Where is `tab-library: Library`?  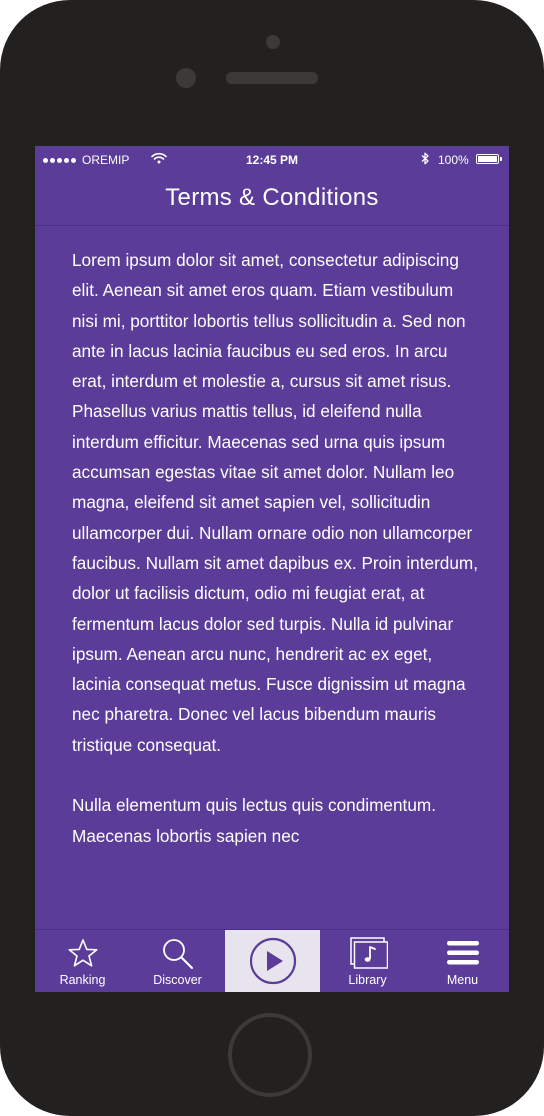 tab-library: Library is located at coordinates (367, 961).